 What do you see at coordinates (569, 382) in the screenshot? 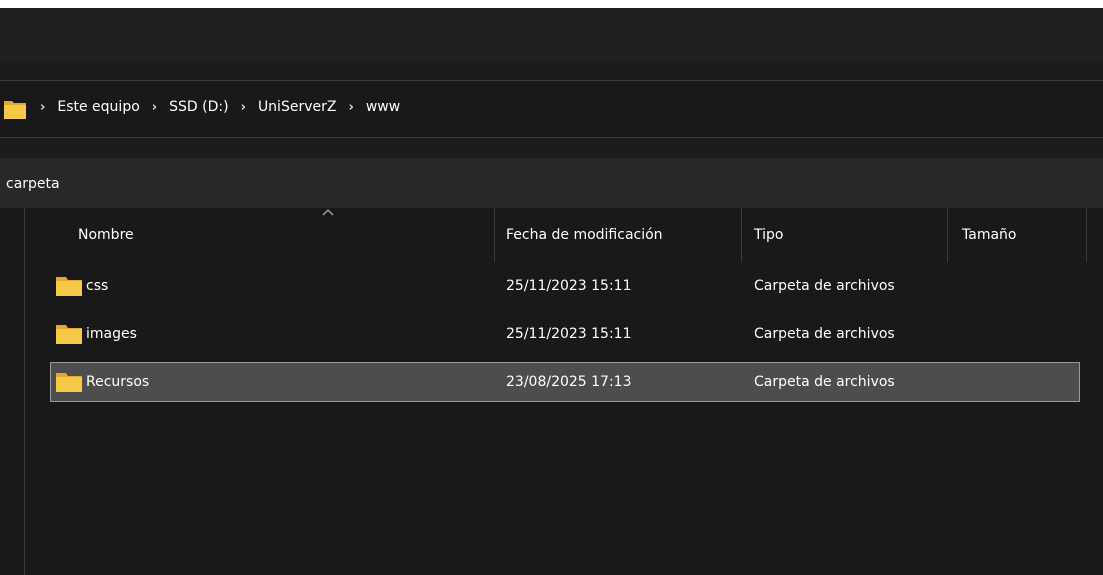
I see `file-modified: 23/08/2025 17:13` at bounding box center [569, 382].